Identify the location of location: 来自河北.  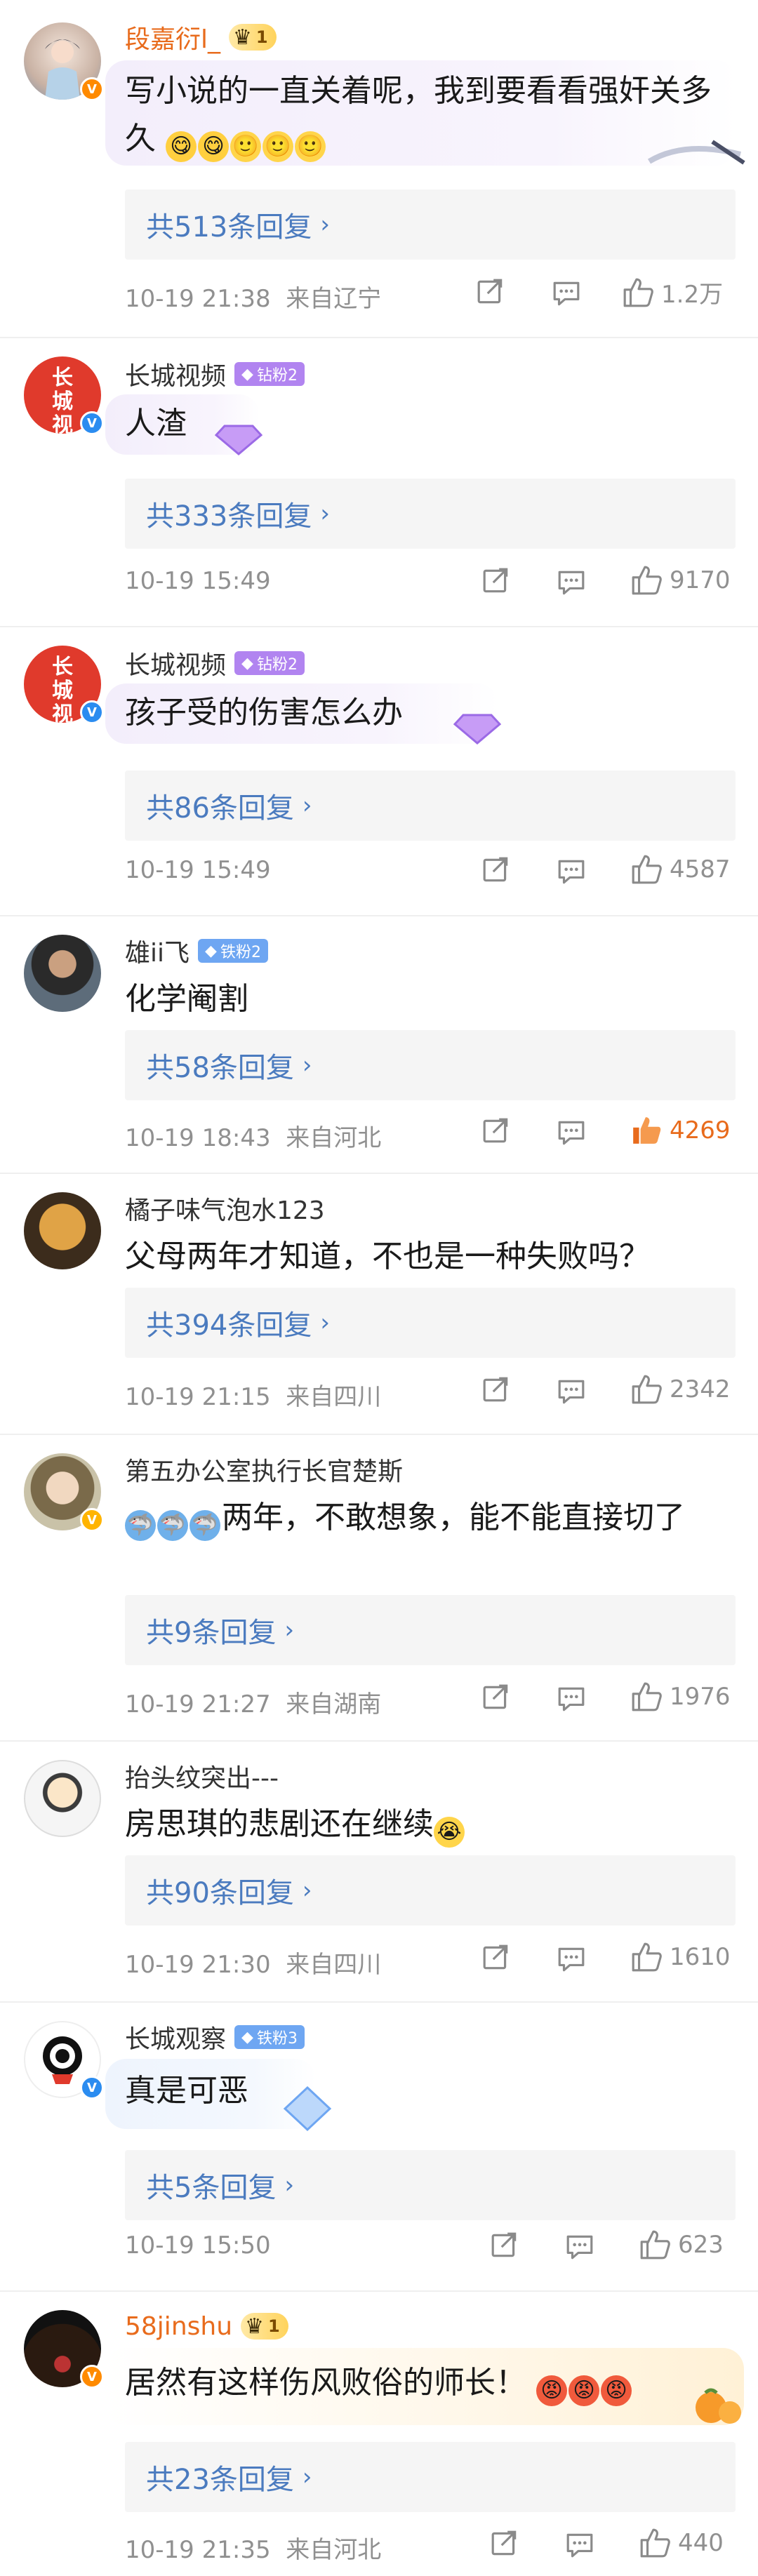
(334, 2550).